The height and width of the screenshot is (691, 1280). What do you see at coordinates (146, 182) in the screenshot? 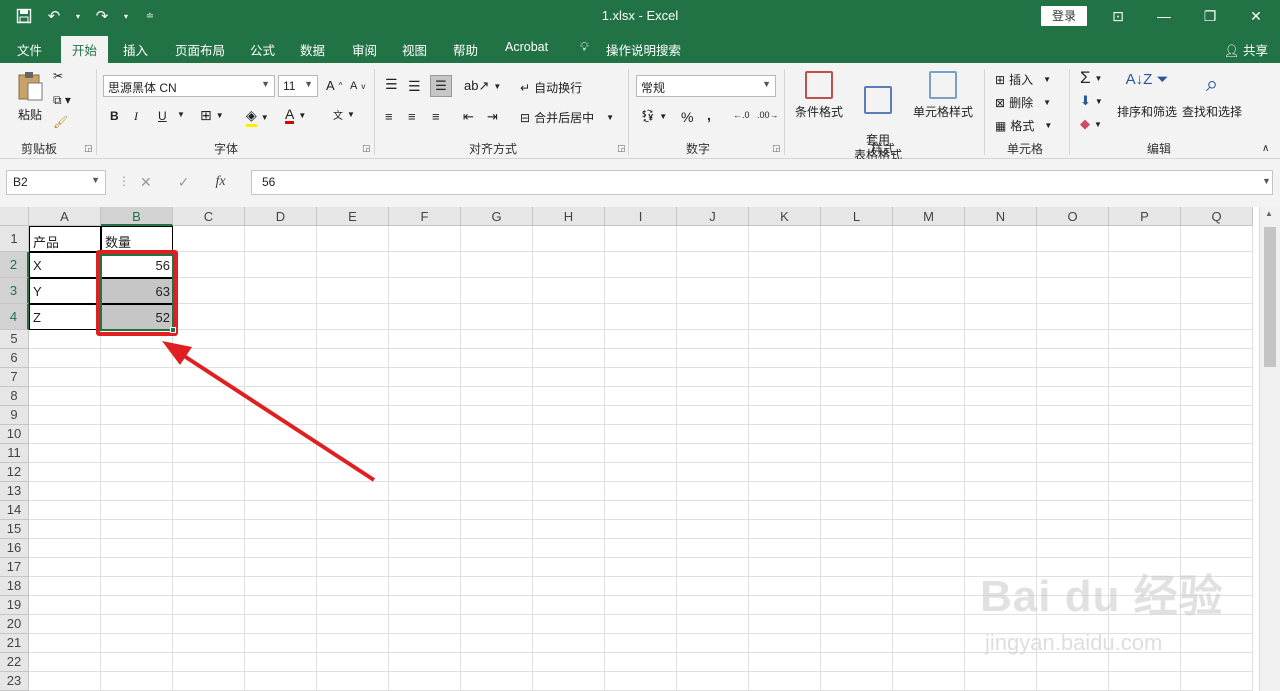
I see `cancel-icon: ✕` at bounding box center [146, 182].